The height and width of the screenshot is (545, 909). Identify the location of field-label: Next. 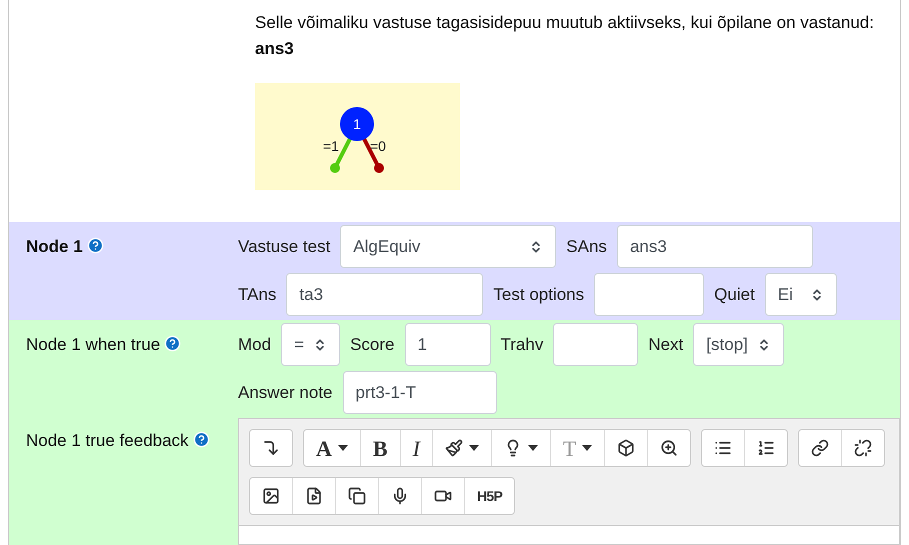
(666, 345).